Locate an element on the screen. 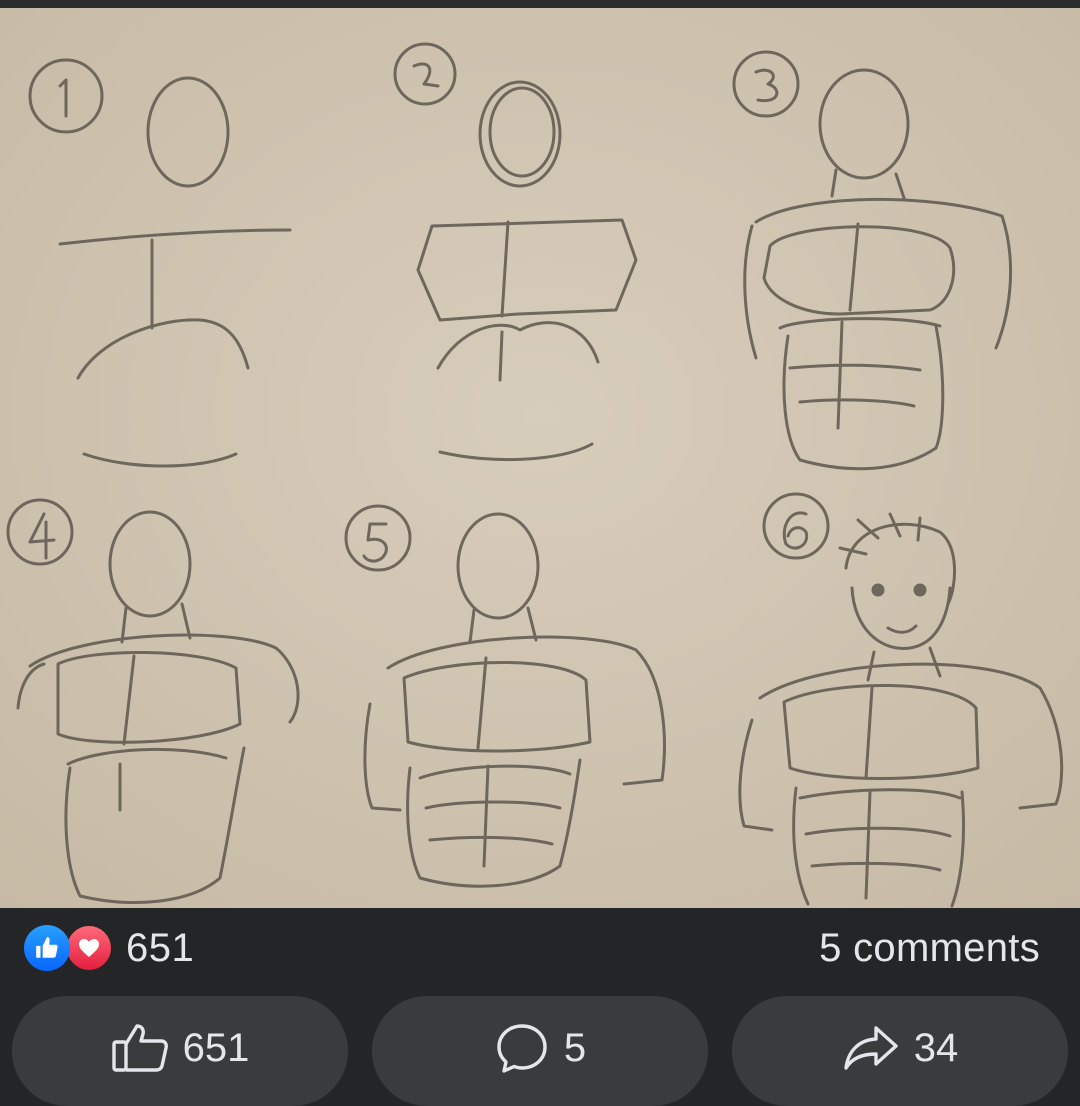 The height and width of the screenshot is (1106, 1080). love-icon is located at coordinates (89, 948).